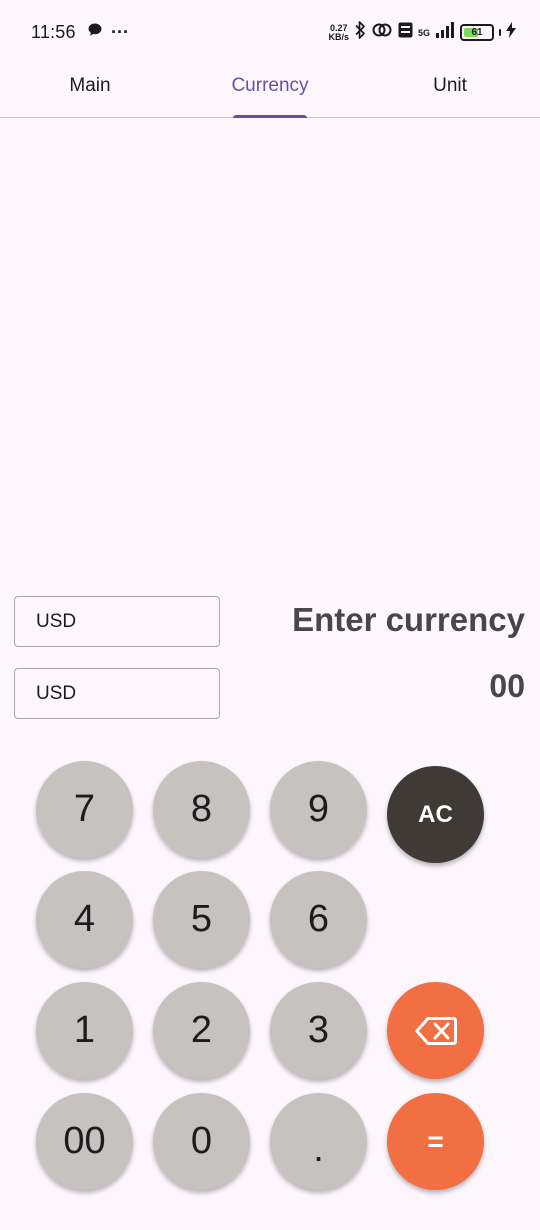  I want to click on result-display: 00, so click(507, 686).